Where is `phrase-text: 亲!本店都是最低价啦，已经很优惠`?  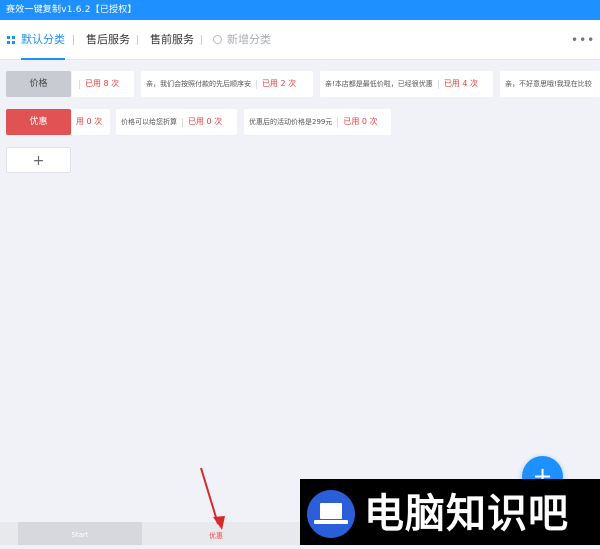
phrase-text: 亲!本店都是最低价啦，已经很优惠 is located at coordinates (379, 84).